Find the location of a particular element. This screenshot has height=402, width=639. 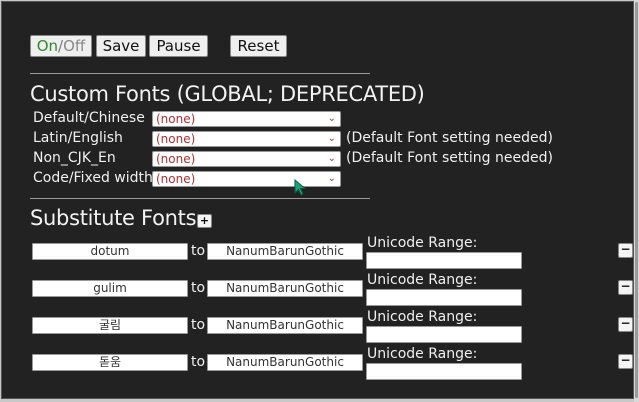

font-label-code-fixed-width: Code/Fixed width is located at coordinates (93, 178).